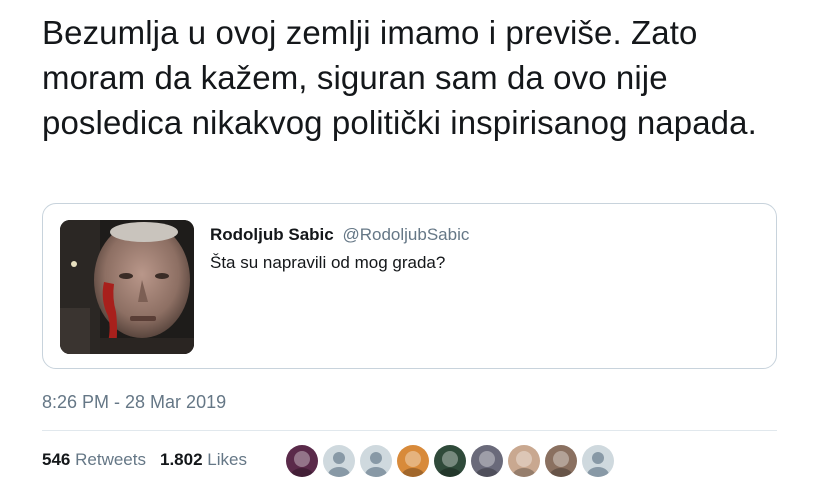 This screenshot has height=481, width=823. Describe the element at coordinates (110, 459) in the screenshot. I see `retweets-label: Retweets` at that location.